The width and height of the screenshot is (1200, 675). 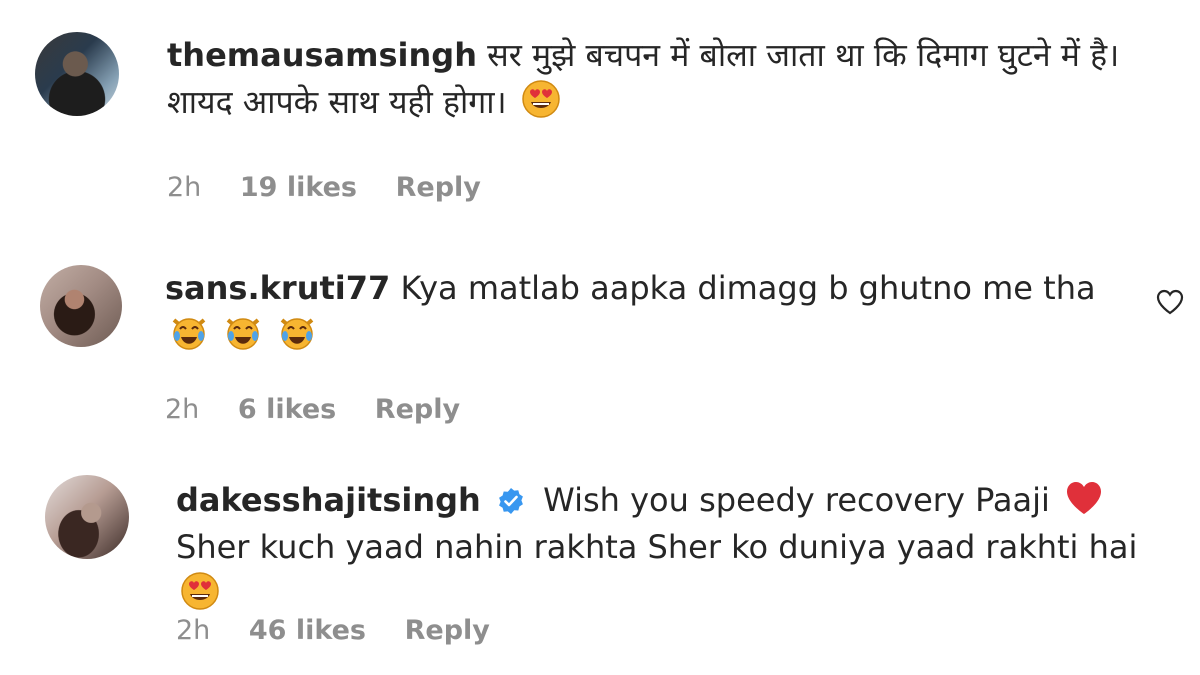 I want to click on comment-meta: 2h 19 likes Reply, so click(x=339, y=187).